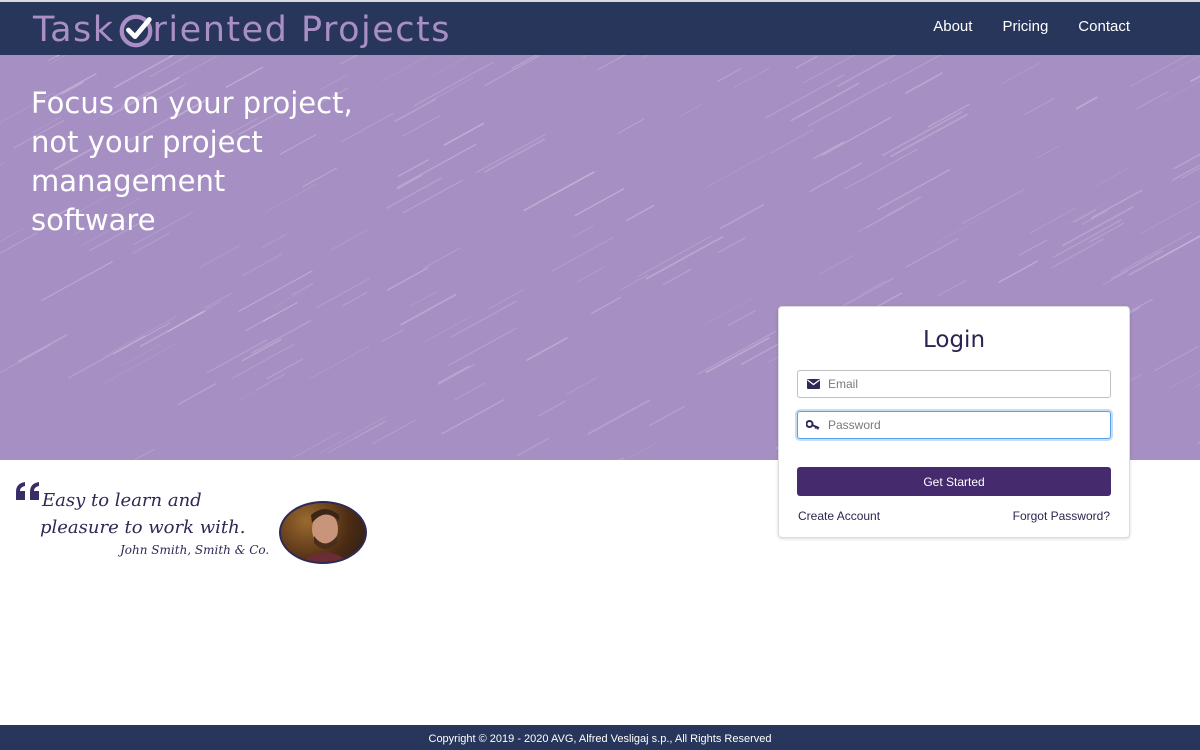  What do you see at coordinates (93, 220) in the screenshot?
I see `hero-headline-line: software` at bounding box center [93, 220].